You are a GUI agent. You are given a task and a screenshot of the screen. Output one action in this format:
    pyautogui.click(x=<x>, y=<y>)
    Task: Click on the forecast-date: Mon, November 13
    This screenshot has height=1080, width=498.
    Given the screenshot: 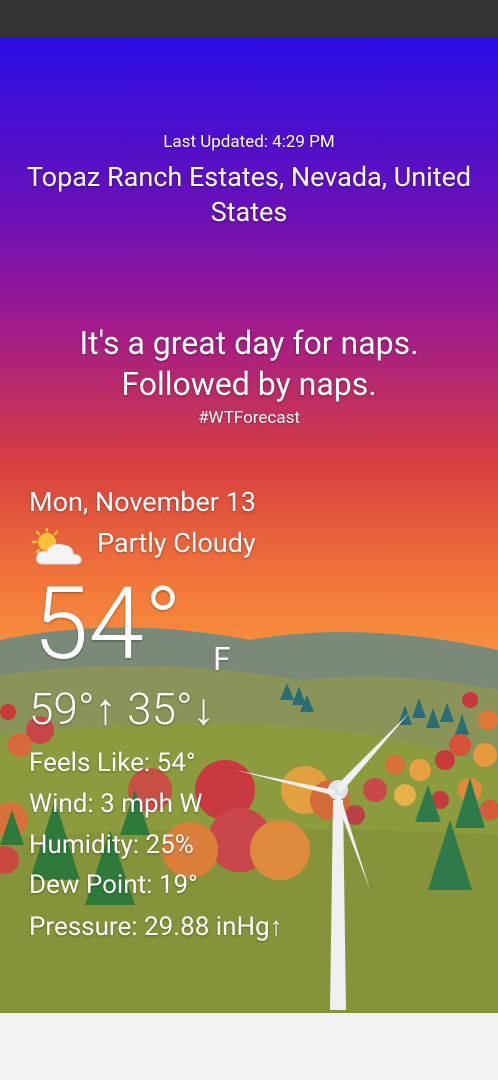 What is the action you would take?
    pyautogui.click(x=142, y=502)
    